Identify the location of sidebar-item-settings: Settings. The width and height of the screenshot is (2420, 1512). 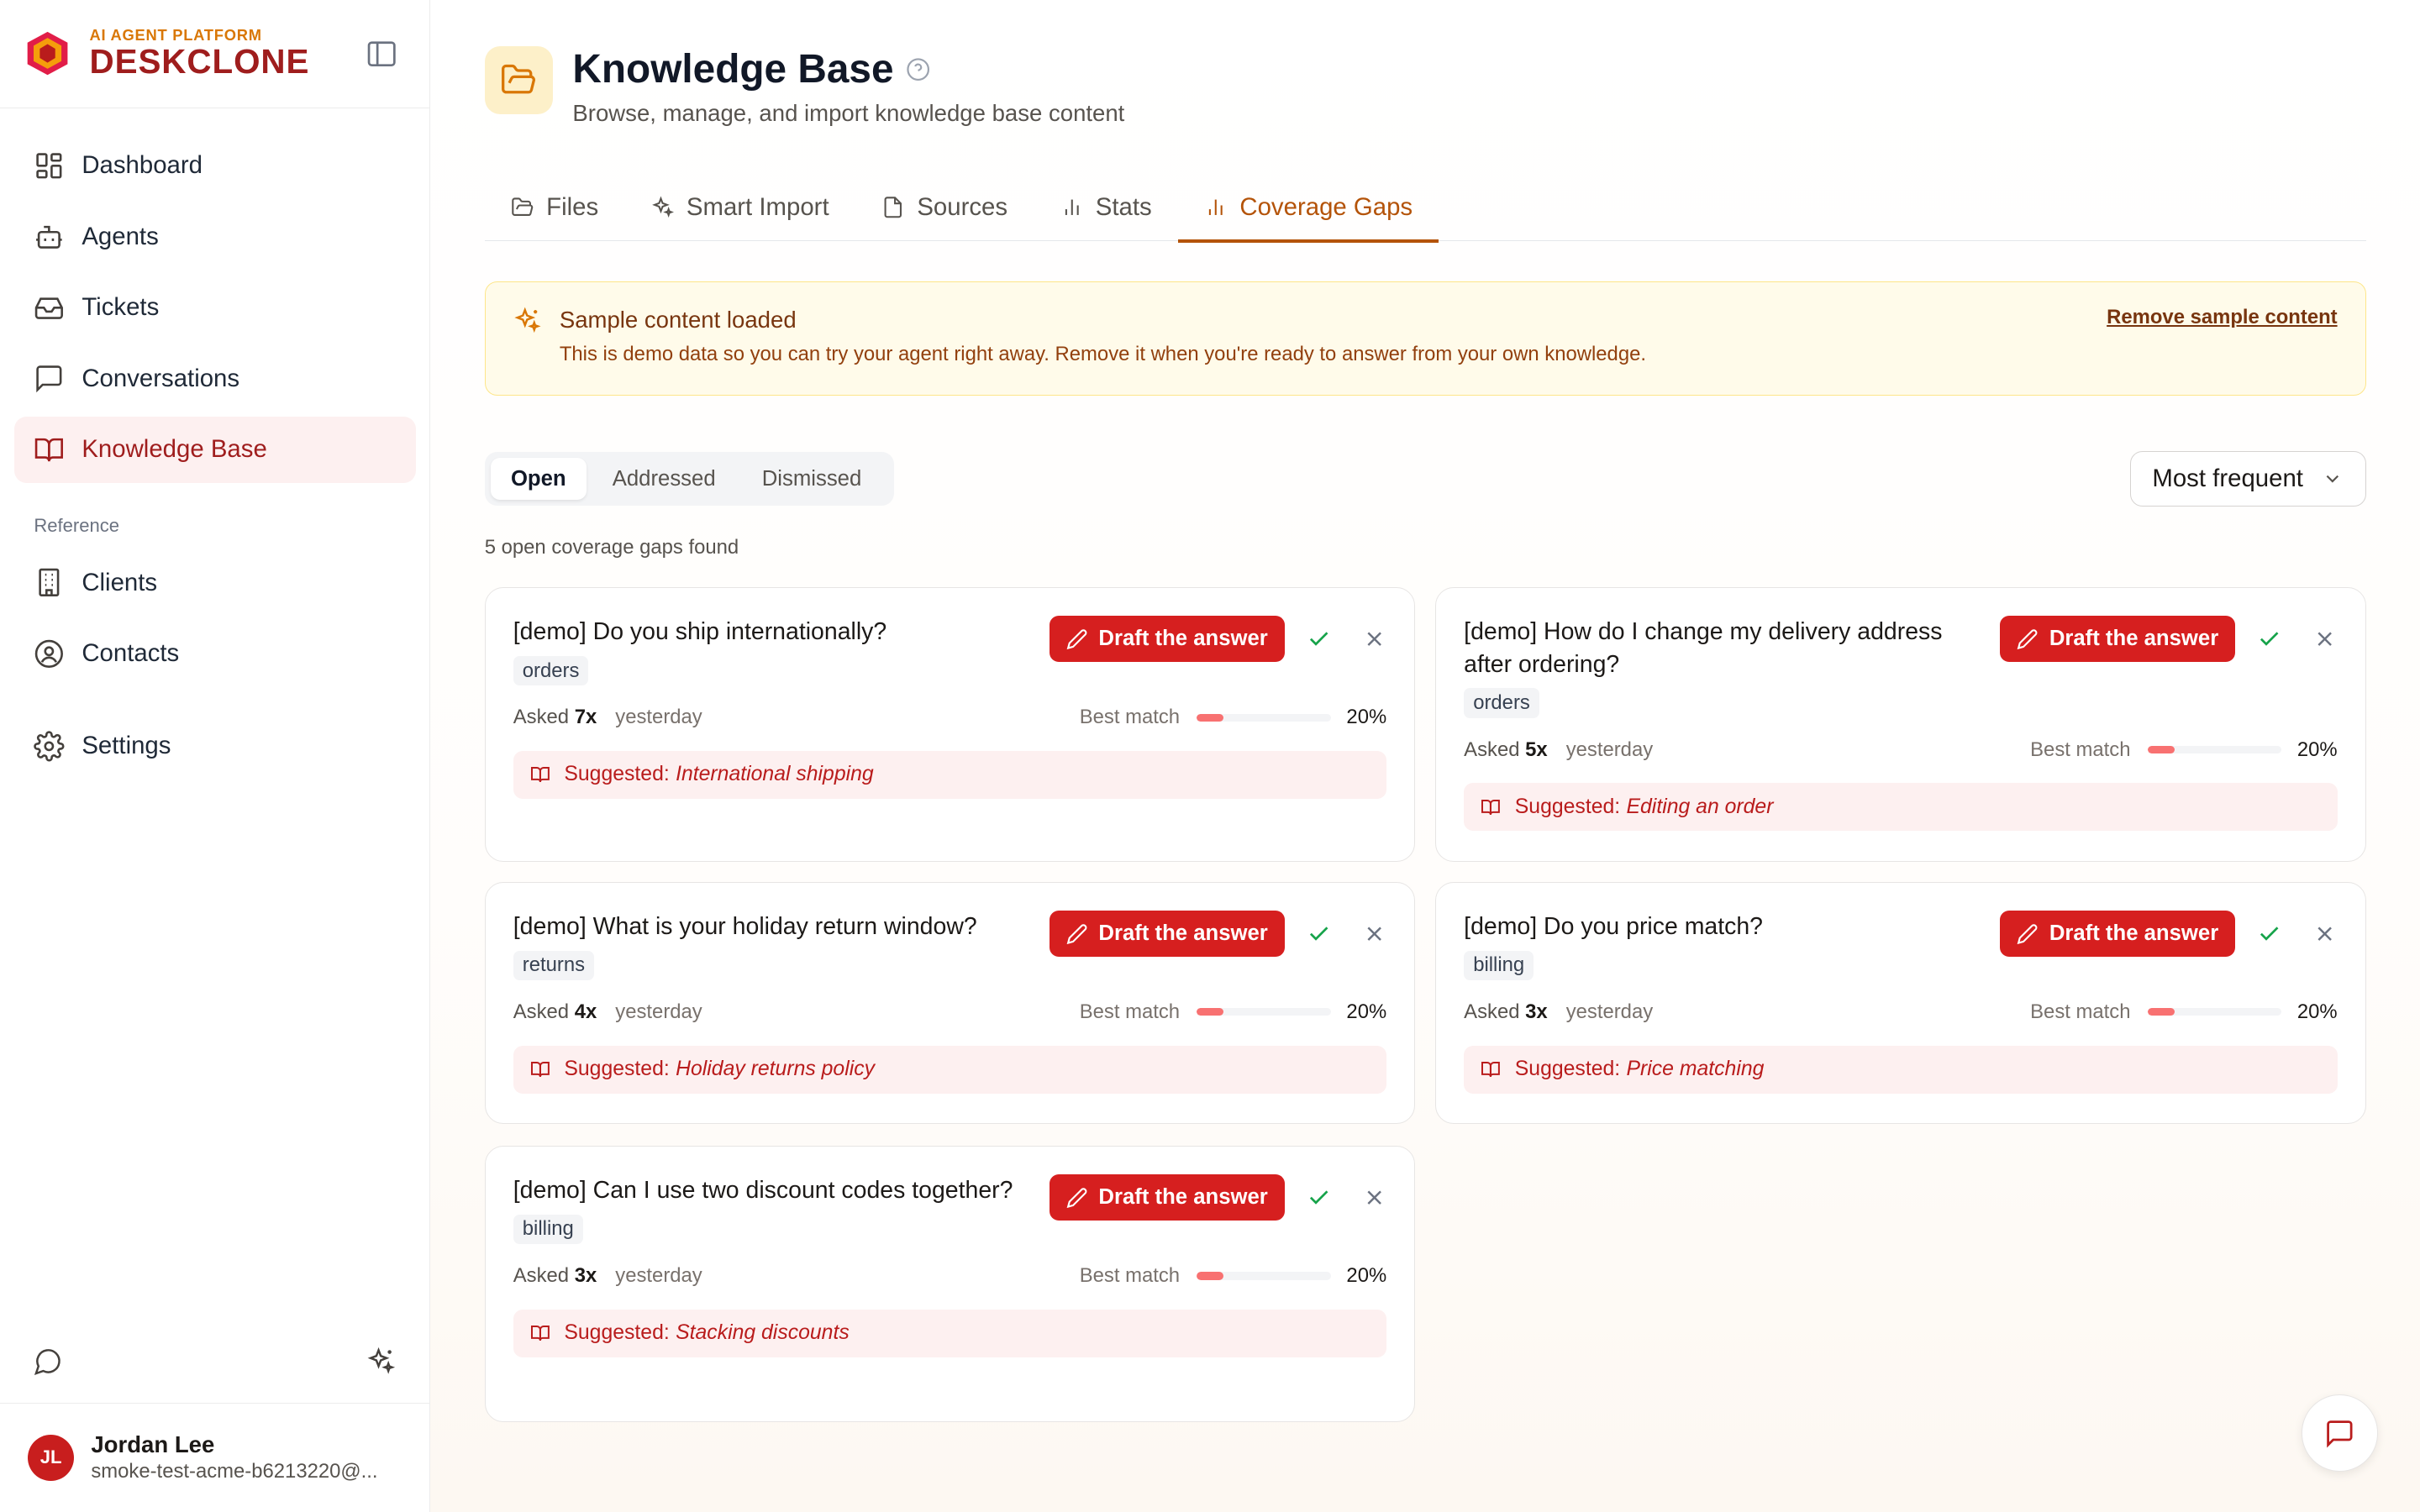
(215, 746).